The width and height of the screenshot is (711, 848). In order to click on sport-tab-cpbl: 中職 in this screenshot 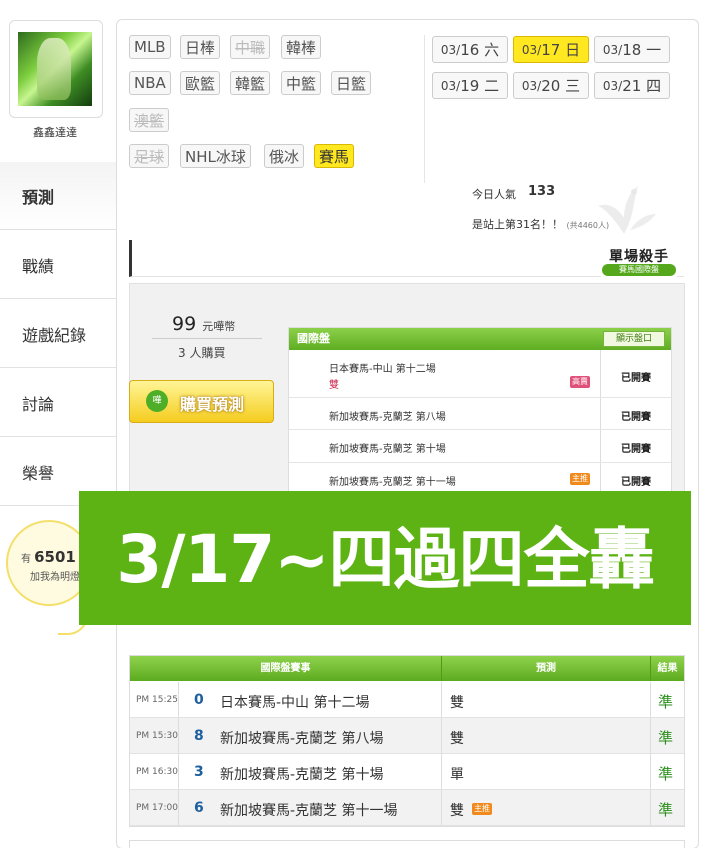, I will do `click(250, 47)`.